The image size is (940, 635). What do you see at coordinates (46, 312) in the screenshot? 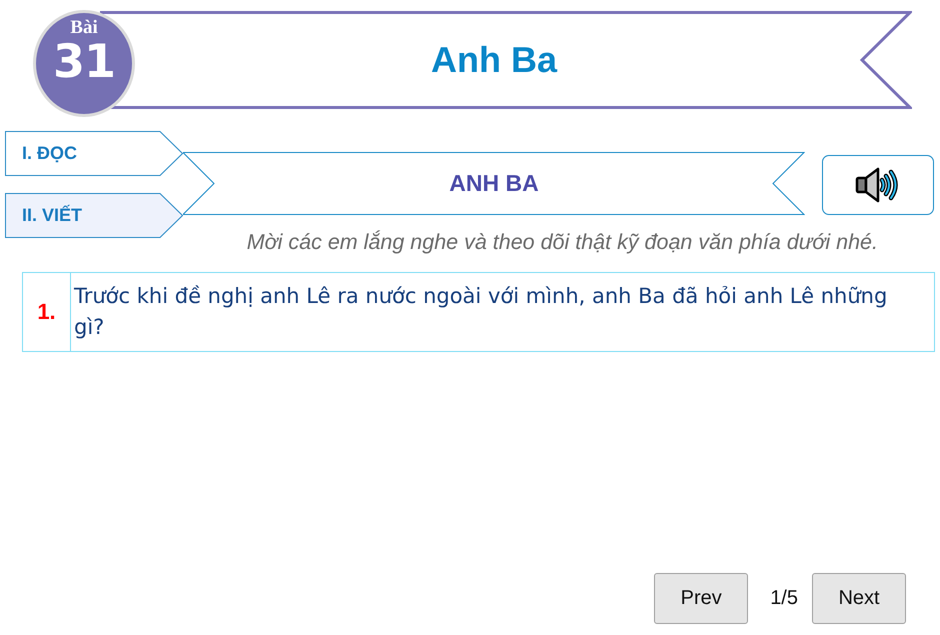
I see `question-number: 1.` at bounding box center [46, 312].